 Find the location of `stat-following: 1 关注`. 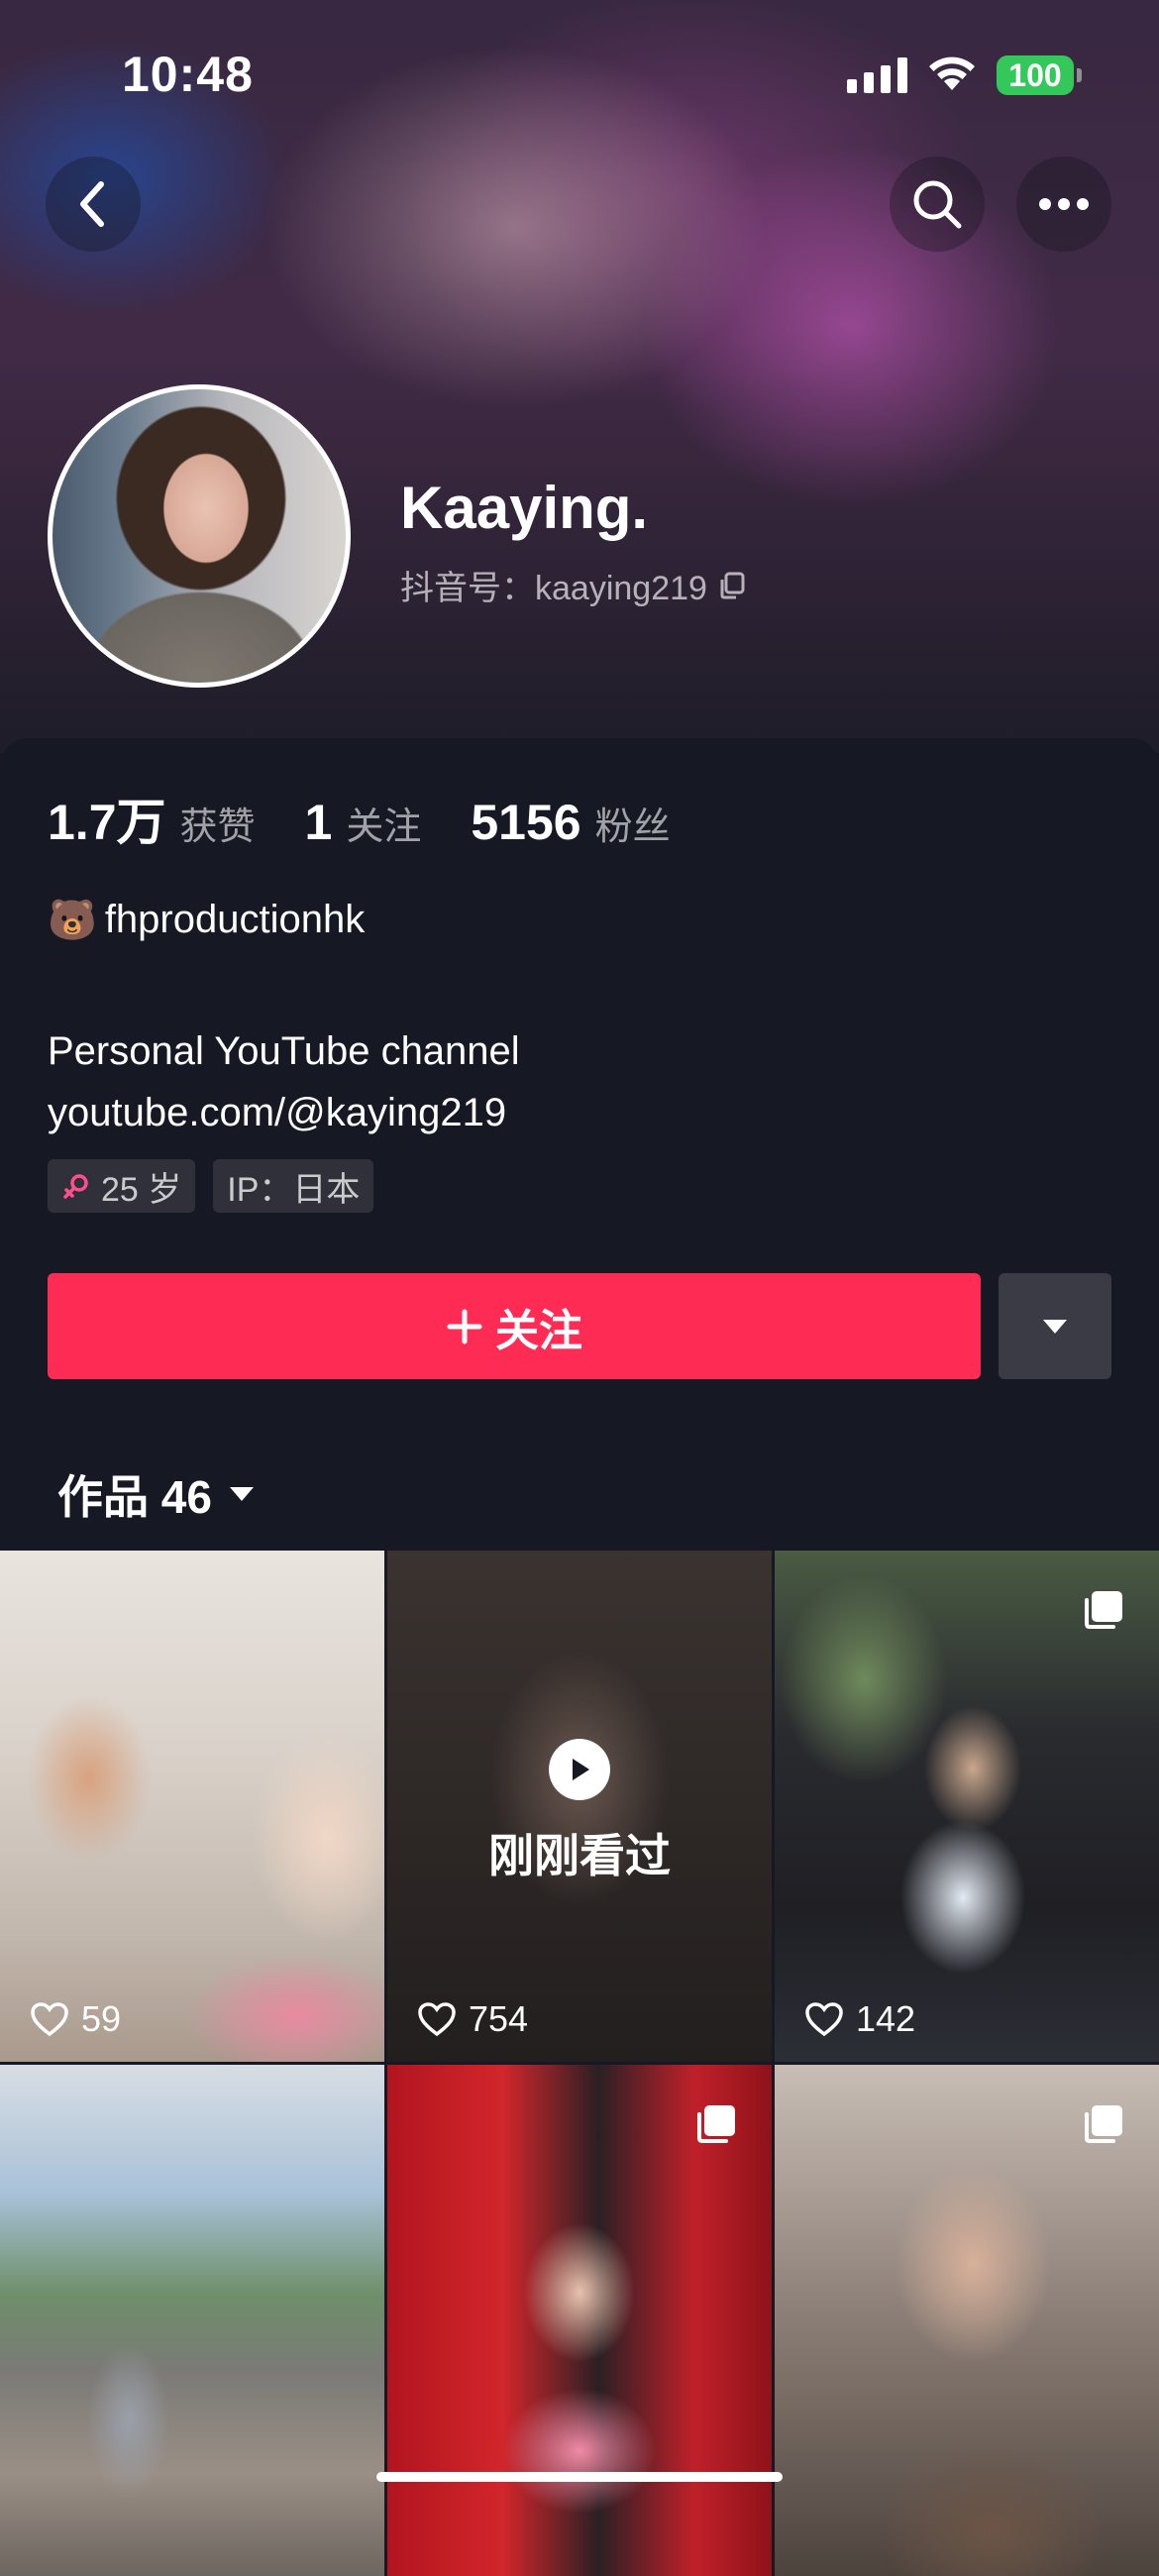

stat-following: 1 关注 is located at coordinates (363, 822).